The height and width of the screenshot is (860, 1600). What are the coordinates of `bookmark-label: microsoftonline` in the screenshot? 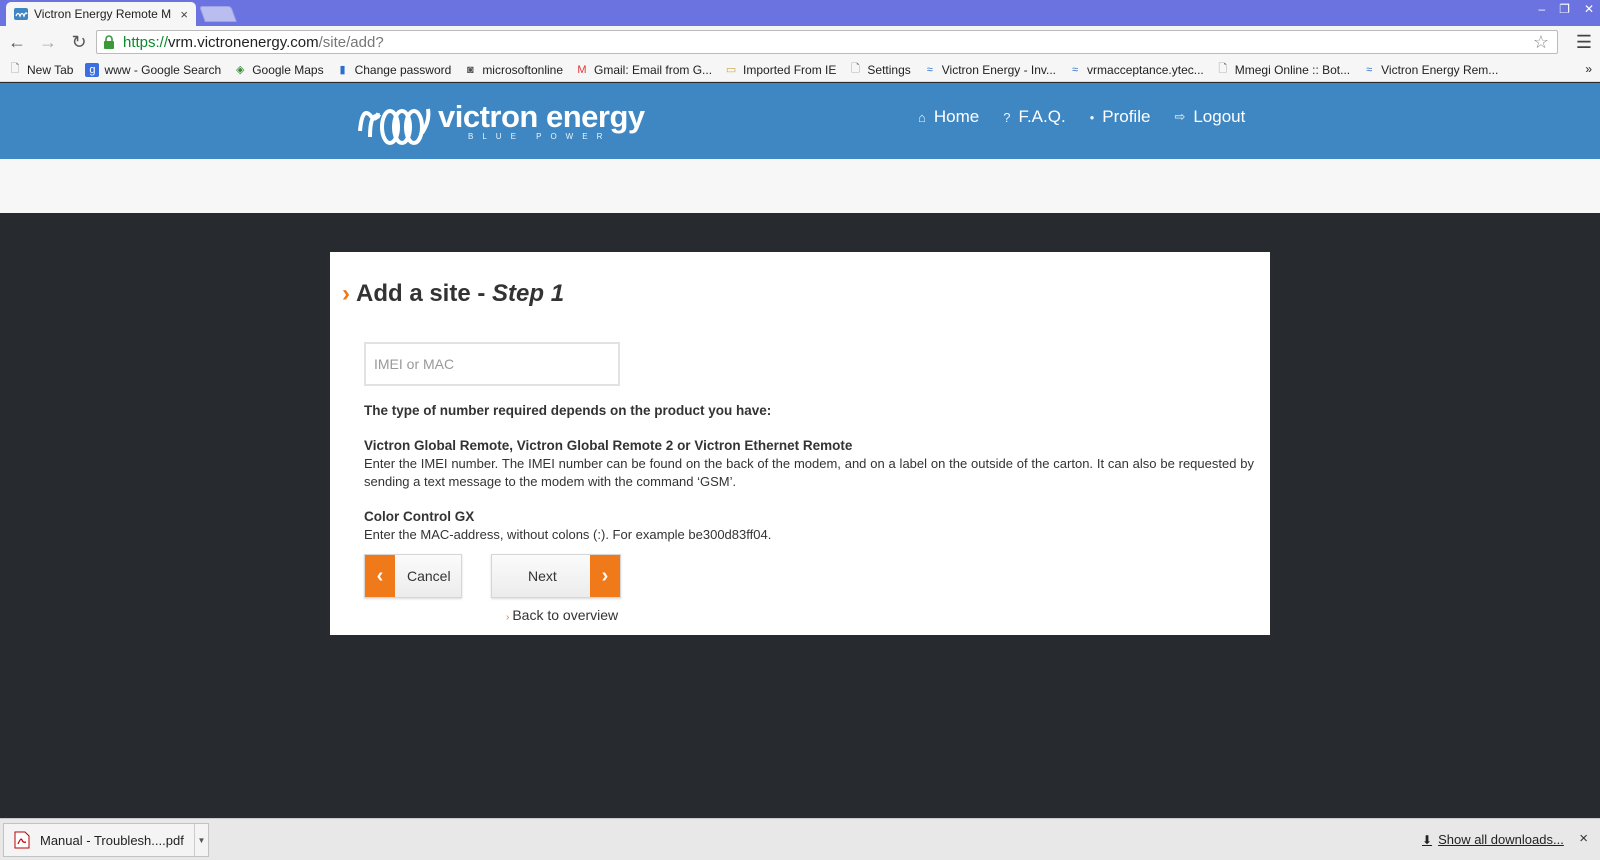 It's located at (523, 69).